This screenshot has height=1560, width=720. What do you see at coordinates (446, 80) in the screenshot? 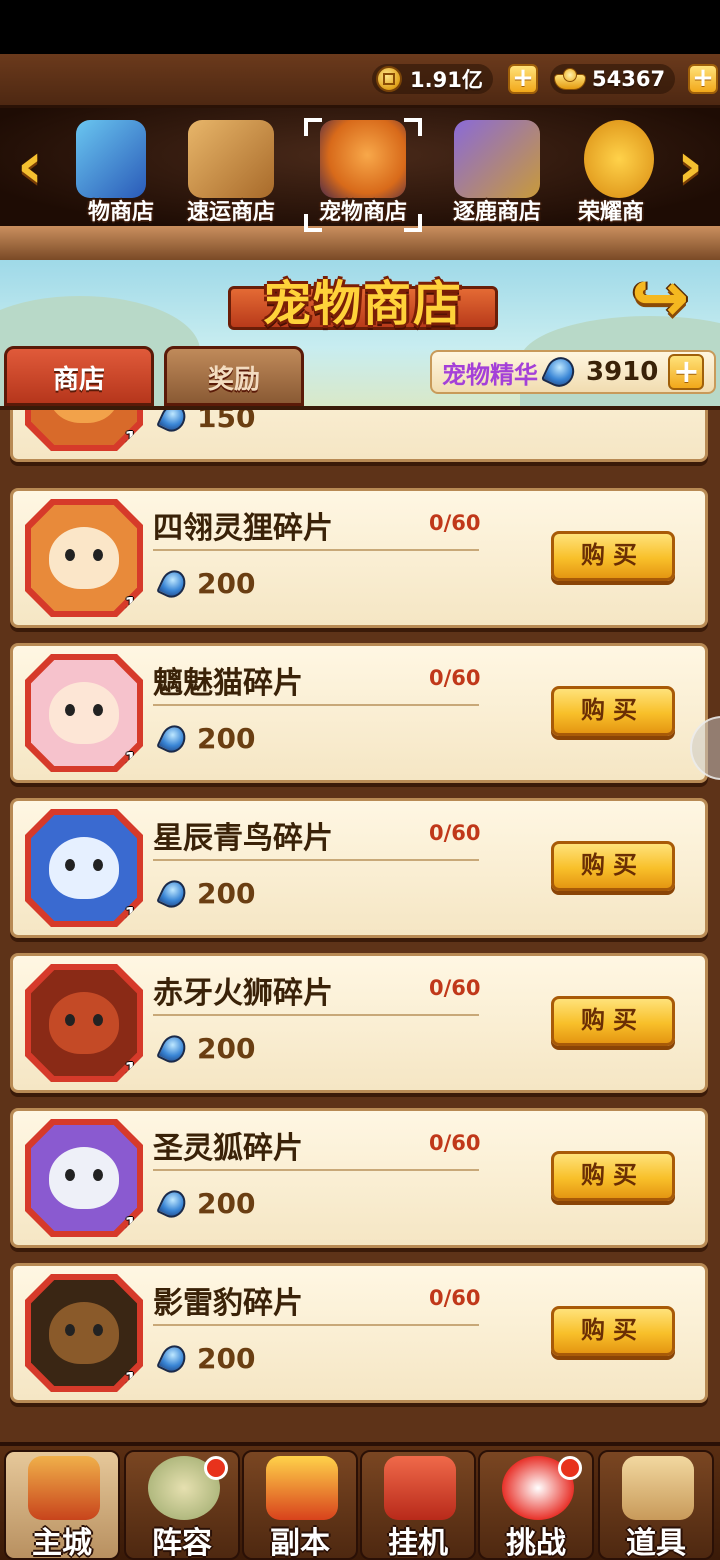
I see `coin-value: 1.91亿` at bounding box center [446, 80].